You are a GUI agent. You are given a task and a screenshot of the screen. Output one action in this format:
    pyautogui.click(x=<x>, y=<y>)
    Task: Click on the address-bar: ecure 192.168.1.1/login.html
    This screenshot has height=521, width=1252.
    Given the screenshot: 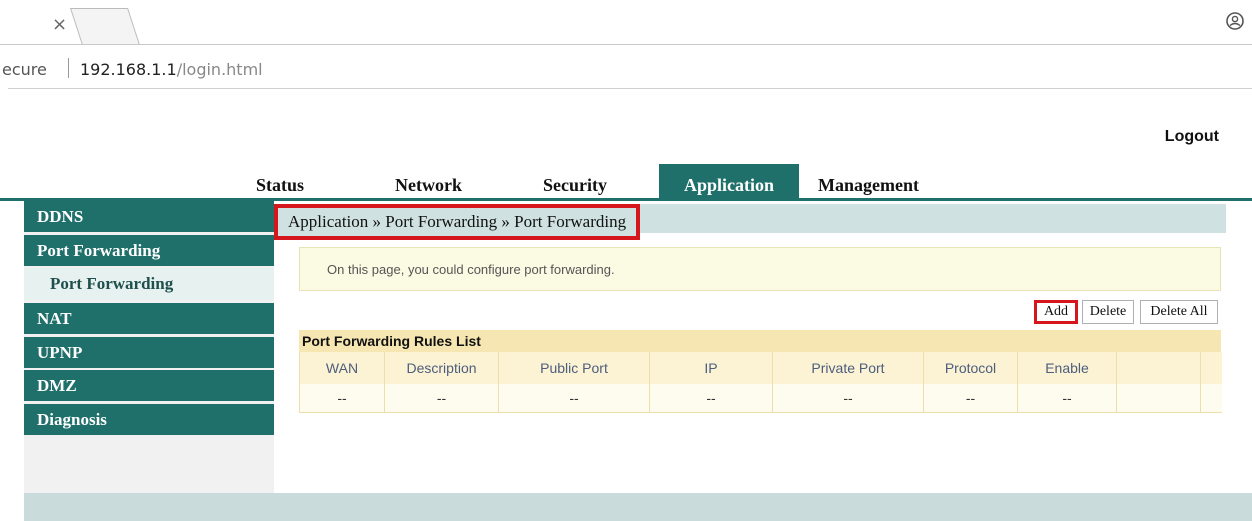 What is the action you would take?
    pyautogui.click(x=626, y=68)
    